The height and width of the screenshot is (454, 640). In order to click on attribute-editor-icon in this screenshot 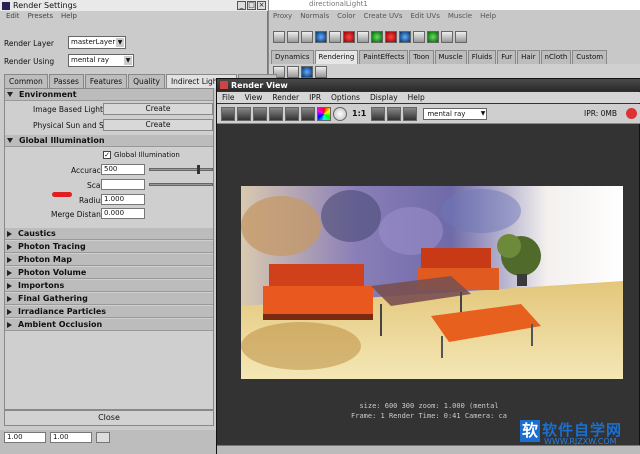, I will do `click(447, 37)`.